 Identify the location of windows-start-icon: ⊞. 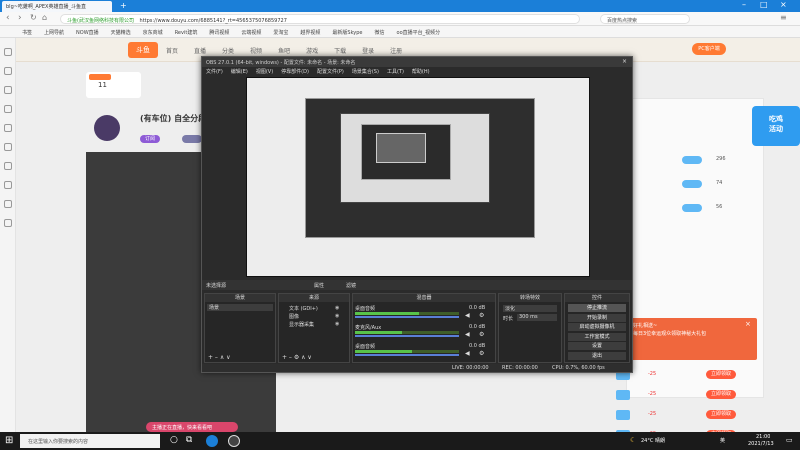
(9, 440).